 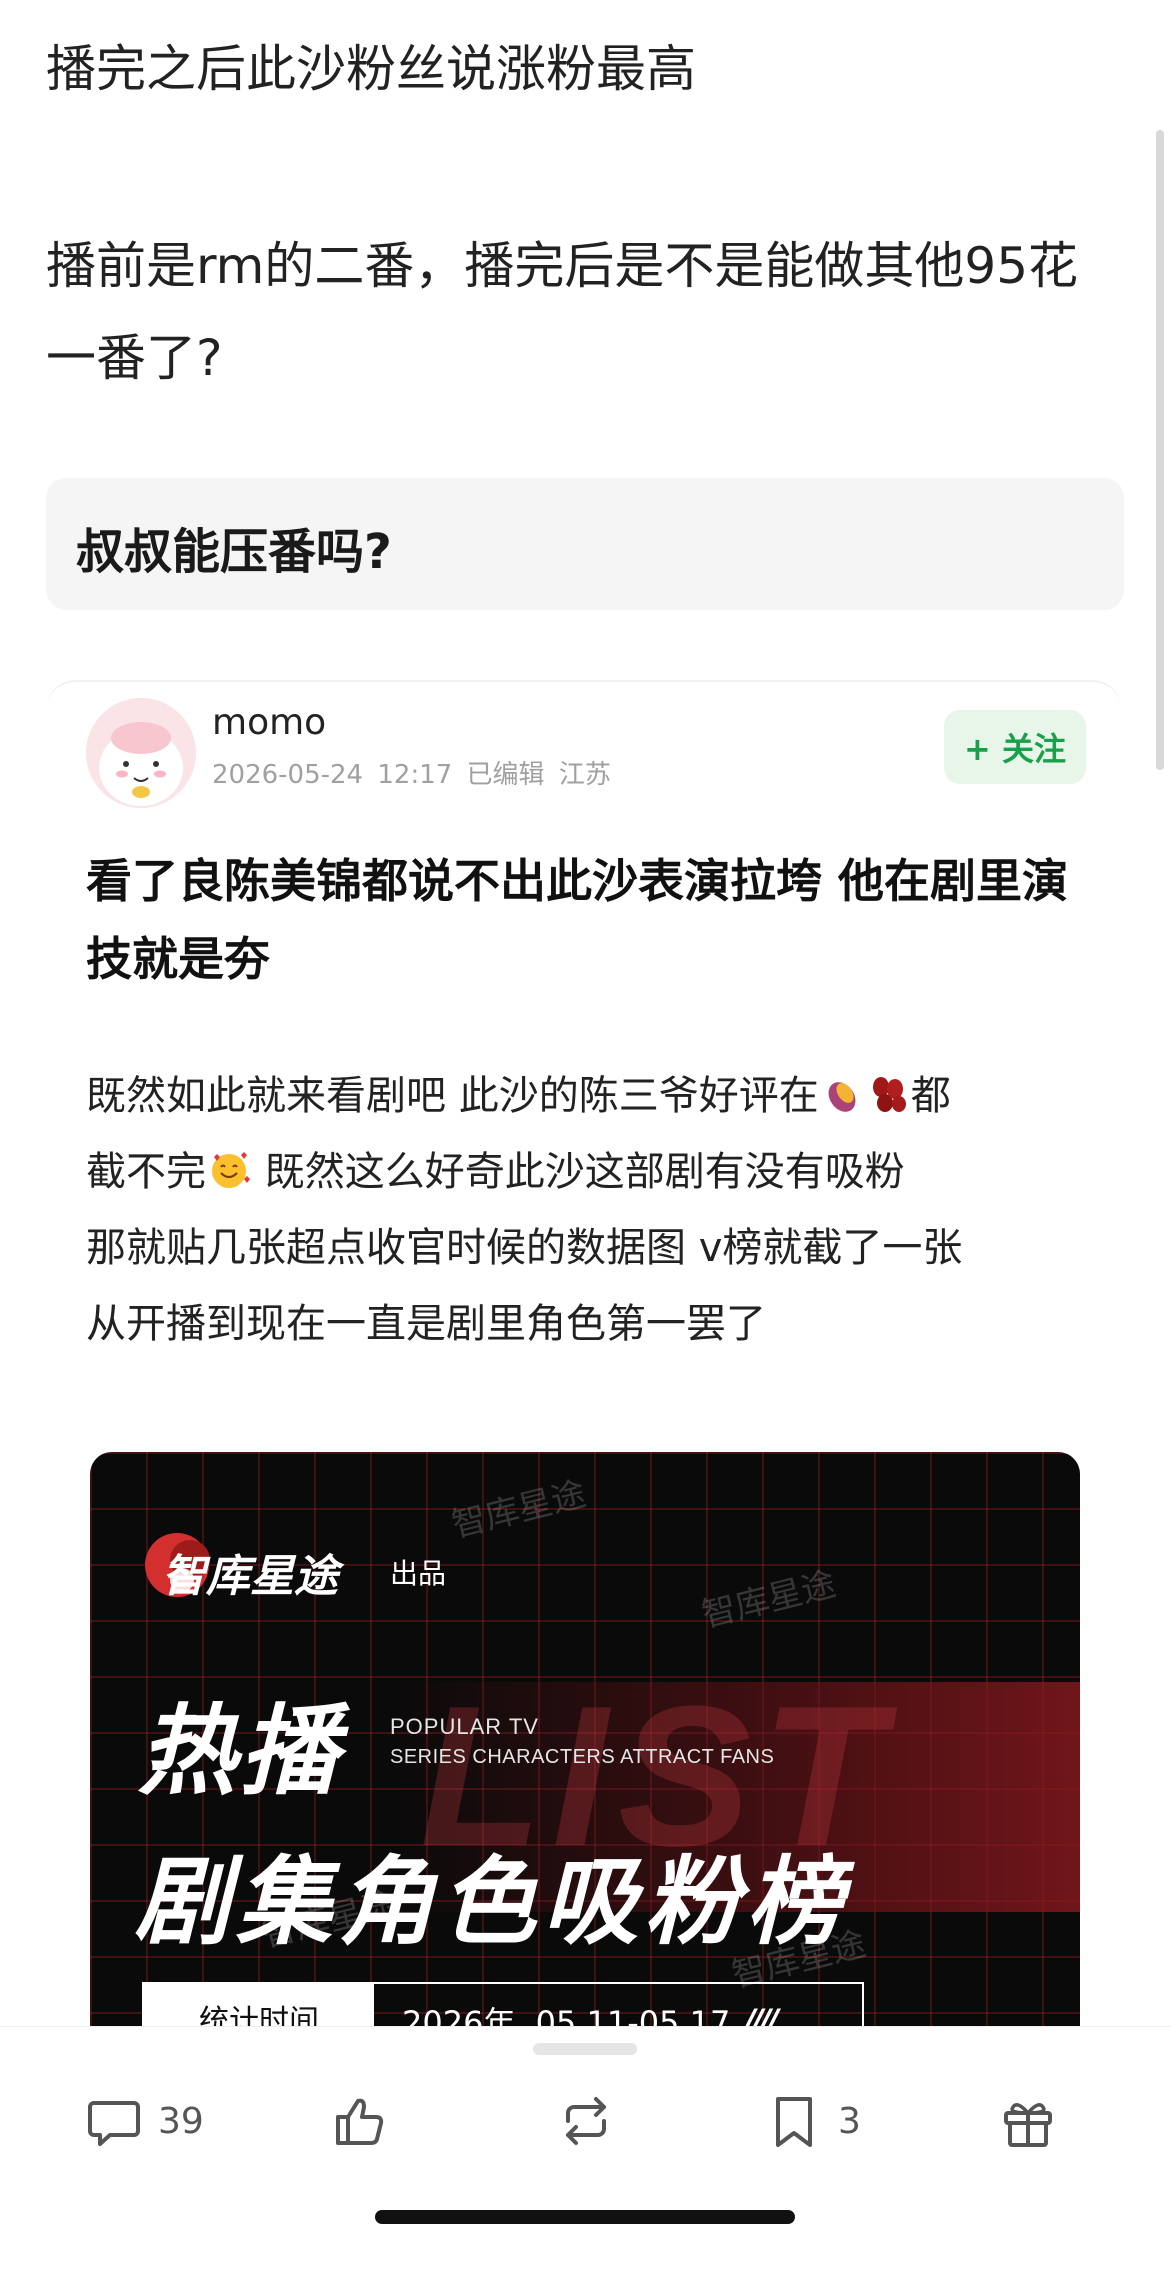 What do you see at coordinates (464, 1726) in the screenshot?
I see `banner-subtitle-en-1: POPULAR TV` at bounding box center [464, 1726].